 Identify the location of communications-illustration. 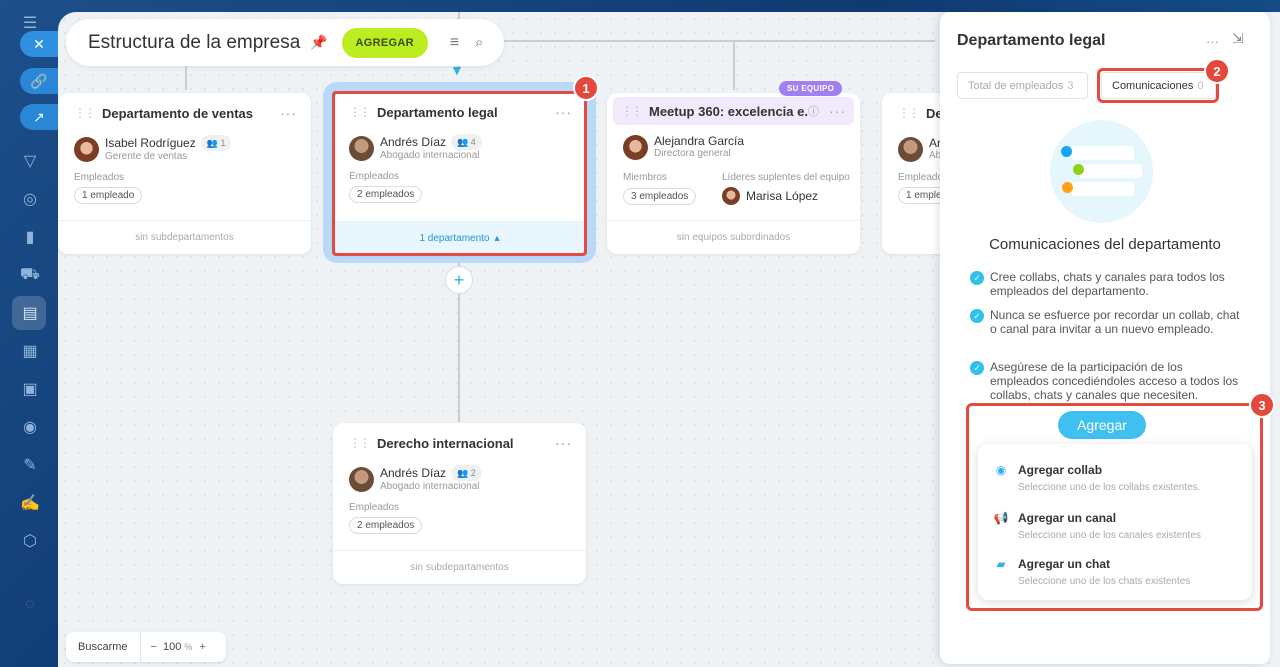
(1101, 171).